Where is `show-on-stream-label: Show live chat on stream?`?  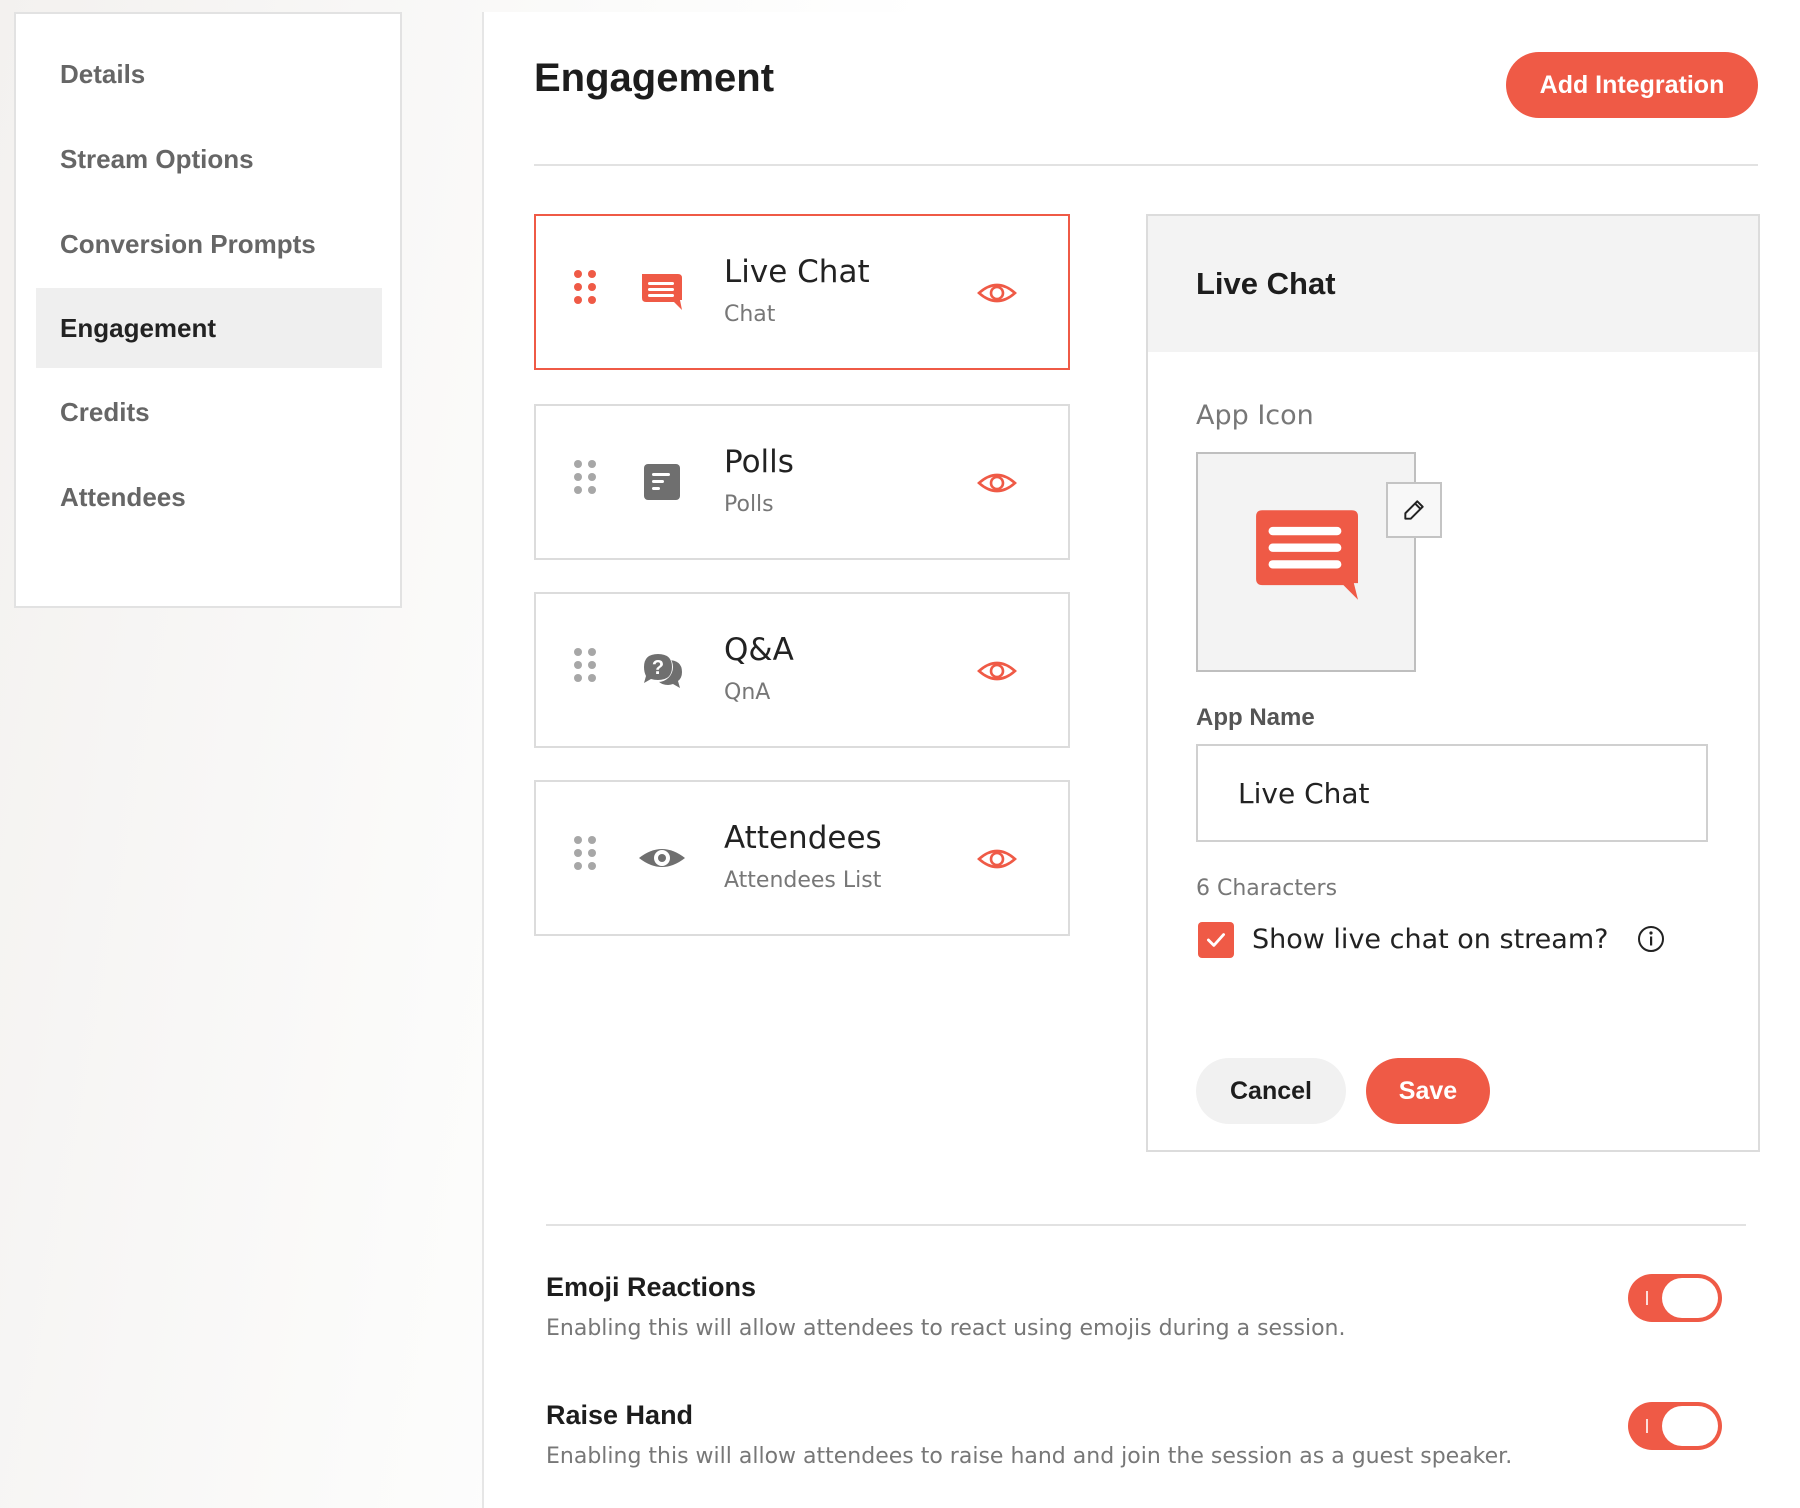
show-on-stream-label: Show live chat on stream? is located at coordinates (1430, 939).